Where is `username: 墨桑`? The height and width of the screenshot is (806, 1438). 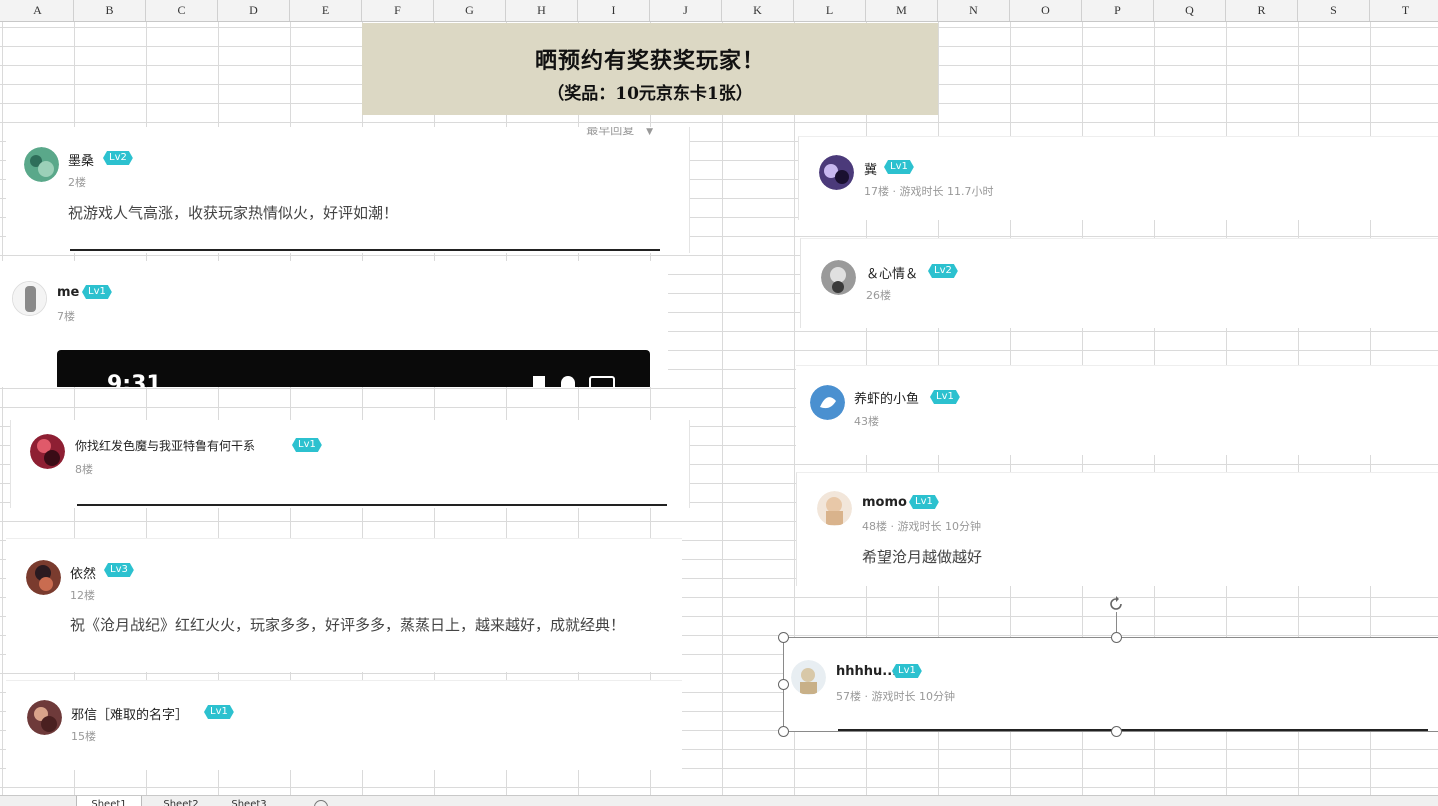
username: 墨桑 is located at coordinates (81, 159).